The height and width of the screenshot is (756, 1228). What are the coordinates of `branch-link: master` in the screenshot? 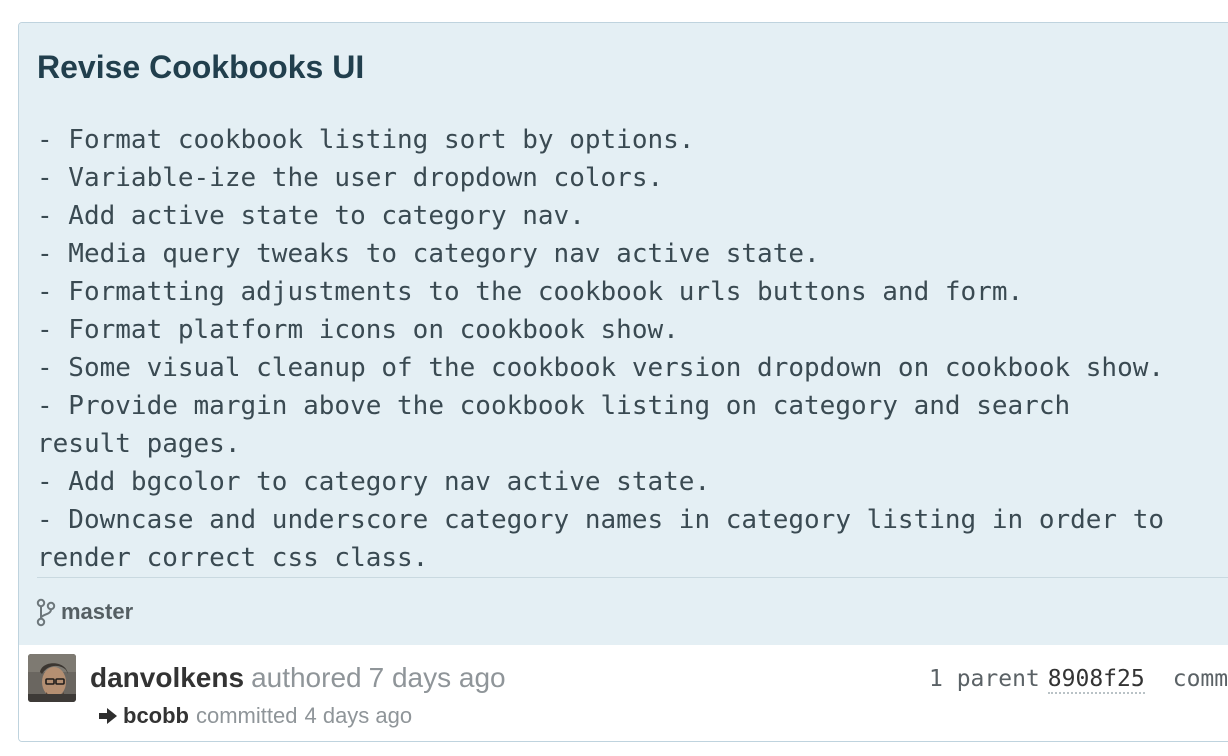 It's located at (97, 612).